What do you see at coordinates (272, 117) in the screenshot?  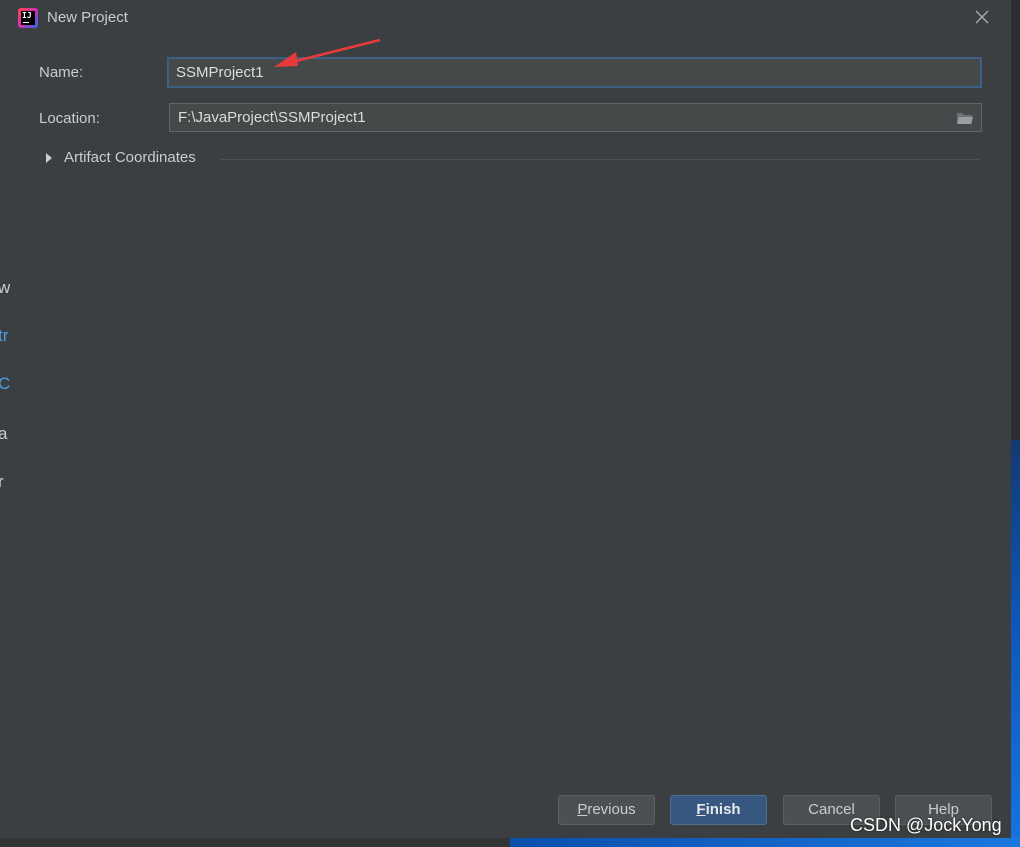 I see `location-value: F:\JavaProject\SSMProject1` at bounding box center [272, 117].